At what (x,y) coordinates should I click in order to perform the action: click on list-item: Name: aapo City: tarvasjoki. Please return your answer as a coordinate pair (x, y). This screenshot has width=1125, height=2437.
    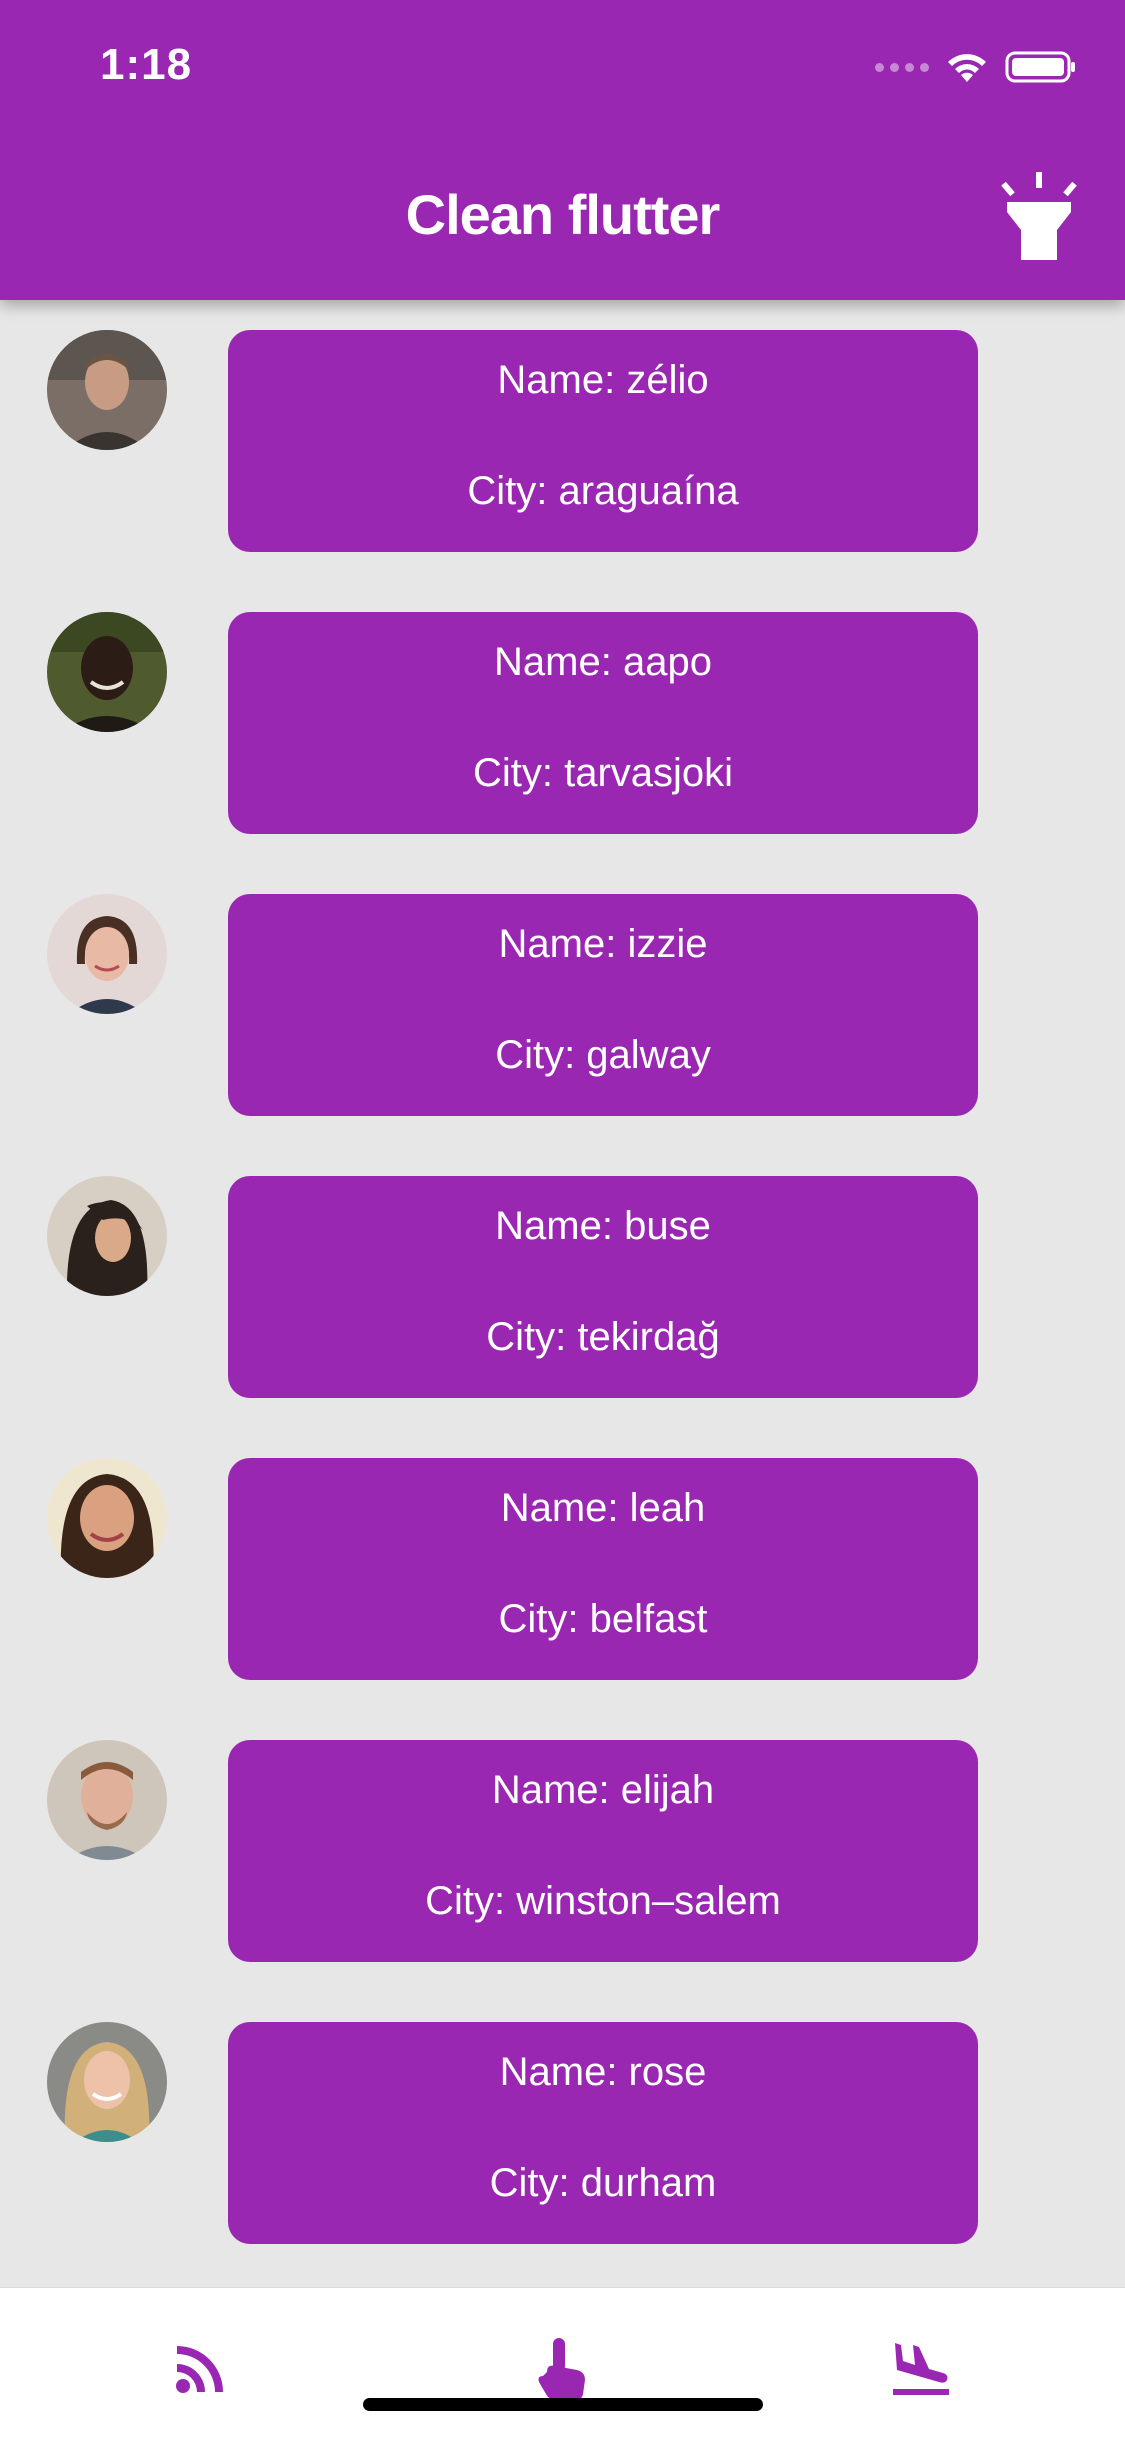
    Looking at the image, I should click on (562, 708).